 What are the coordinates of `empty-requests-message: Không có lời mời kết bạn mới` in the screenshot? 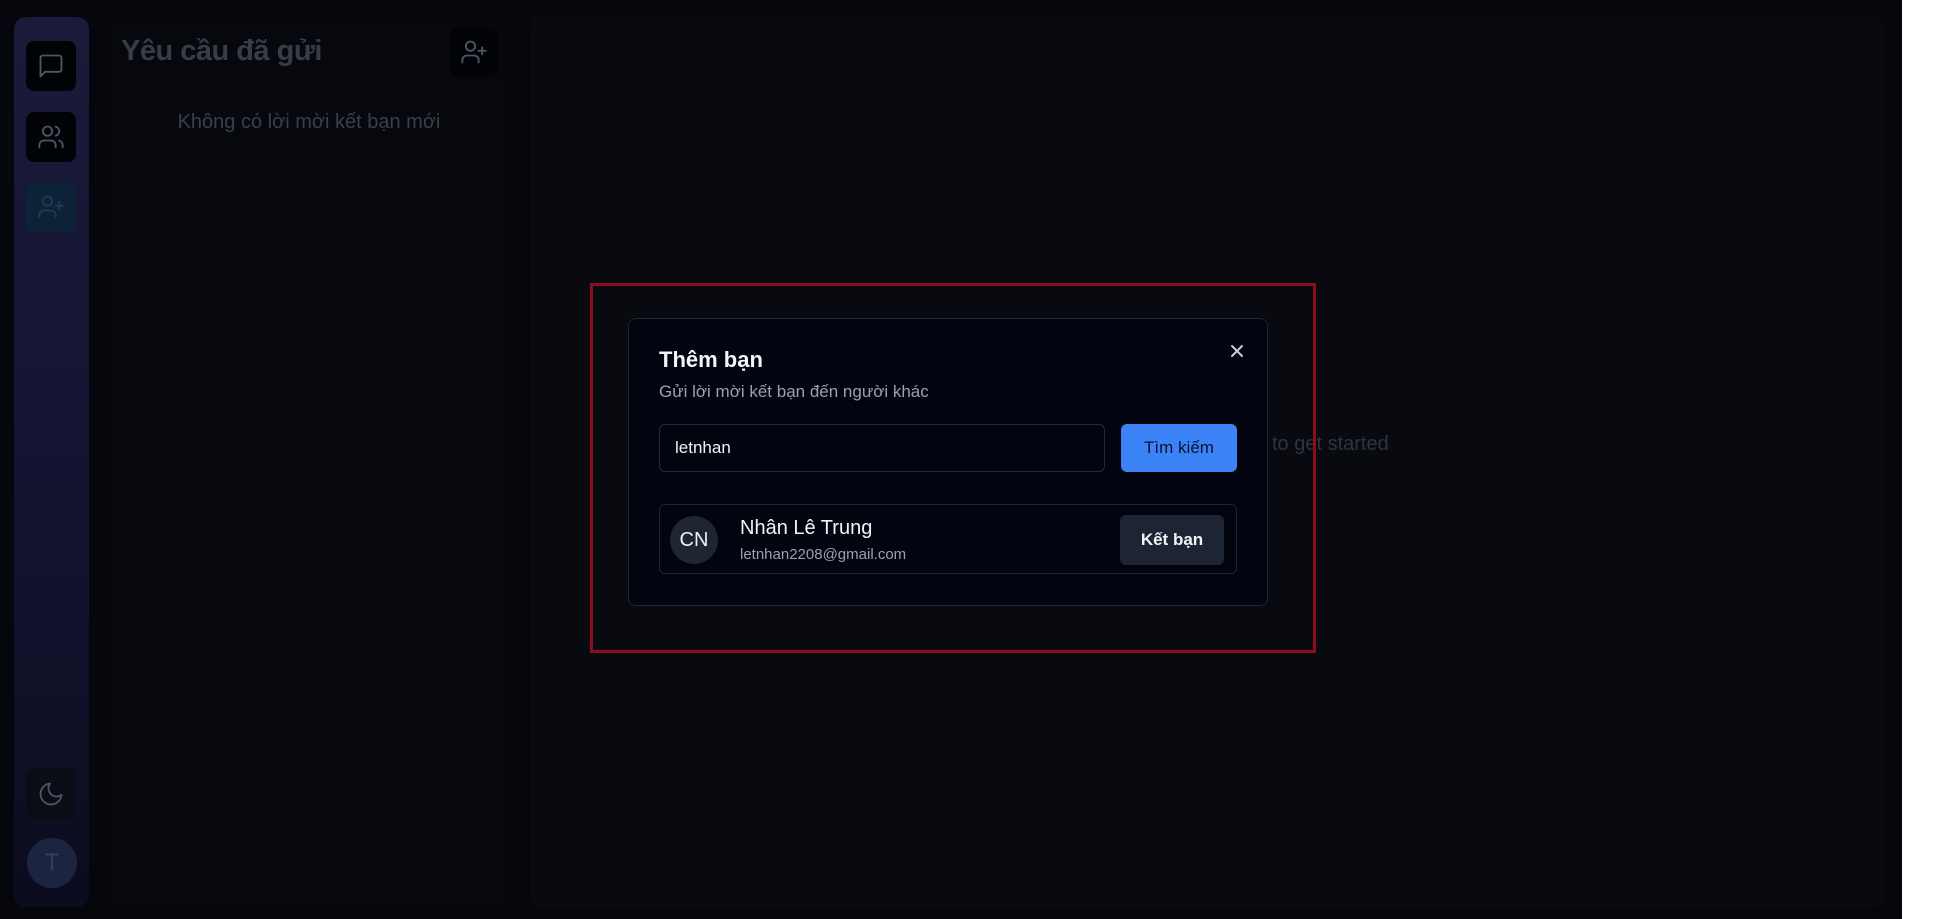 It's located at (309, 122).